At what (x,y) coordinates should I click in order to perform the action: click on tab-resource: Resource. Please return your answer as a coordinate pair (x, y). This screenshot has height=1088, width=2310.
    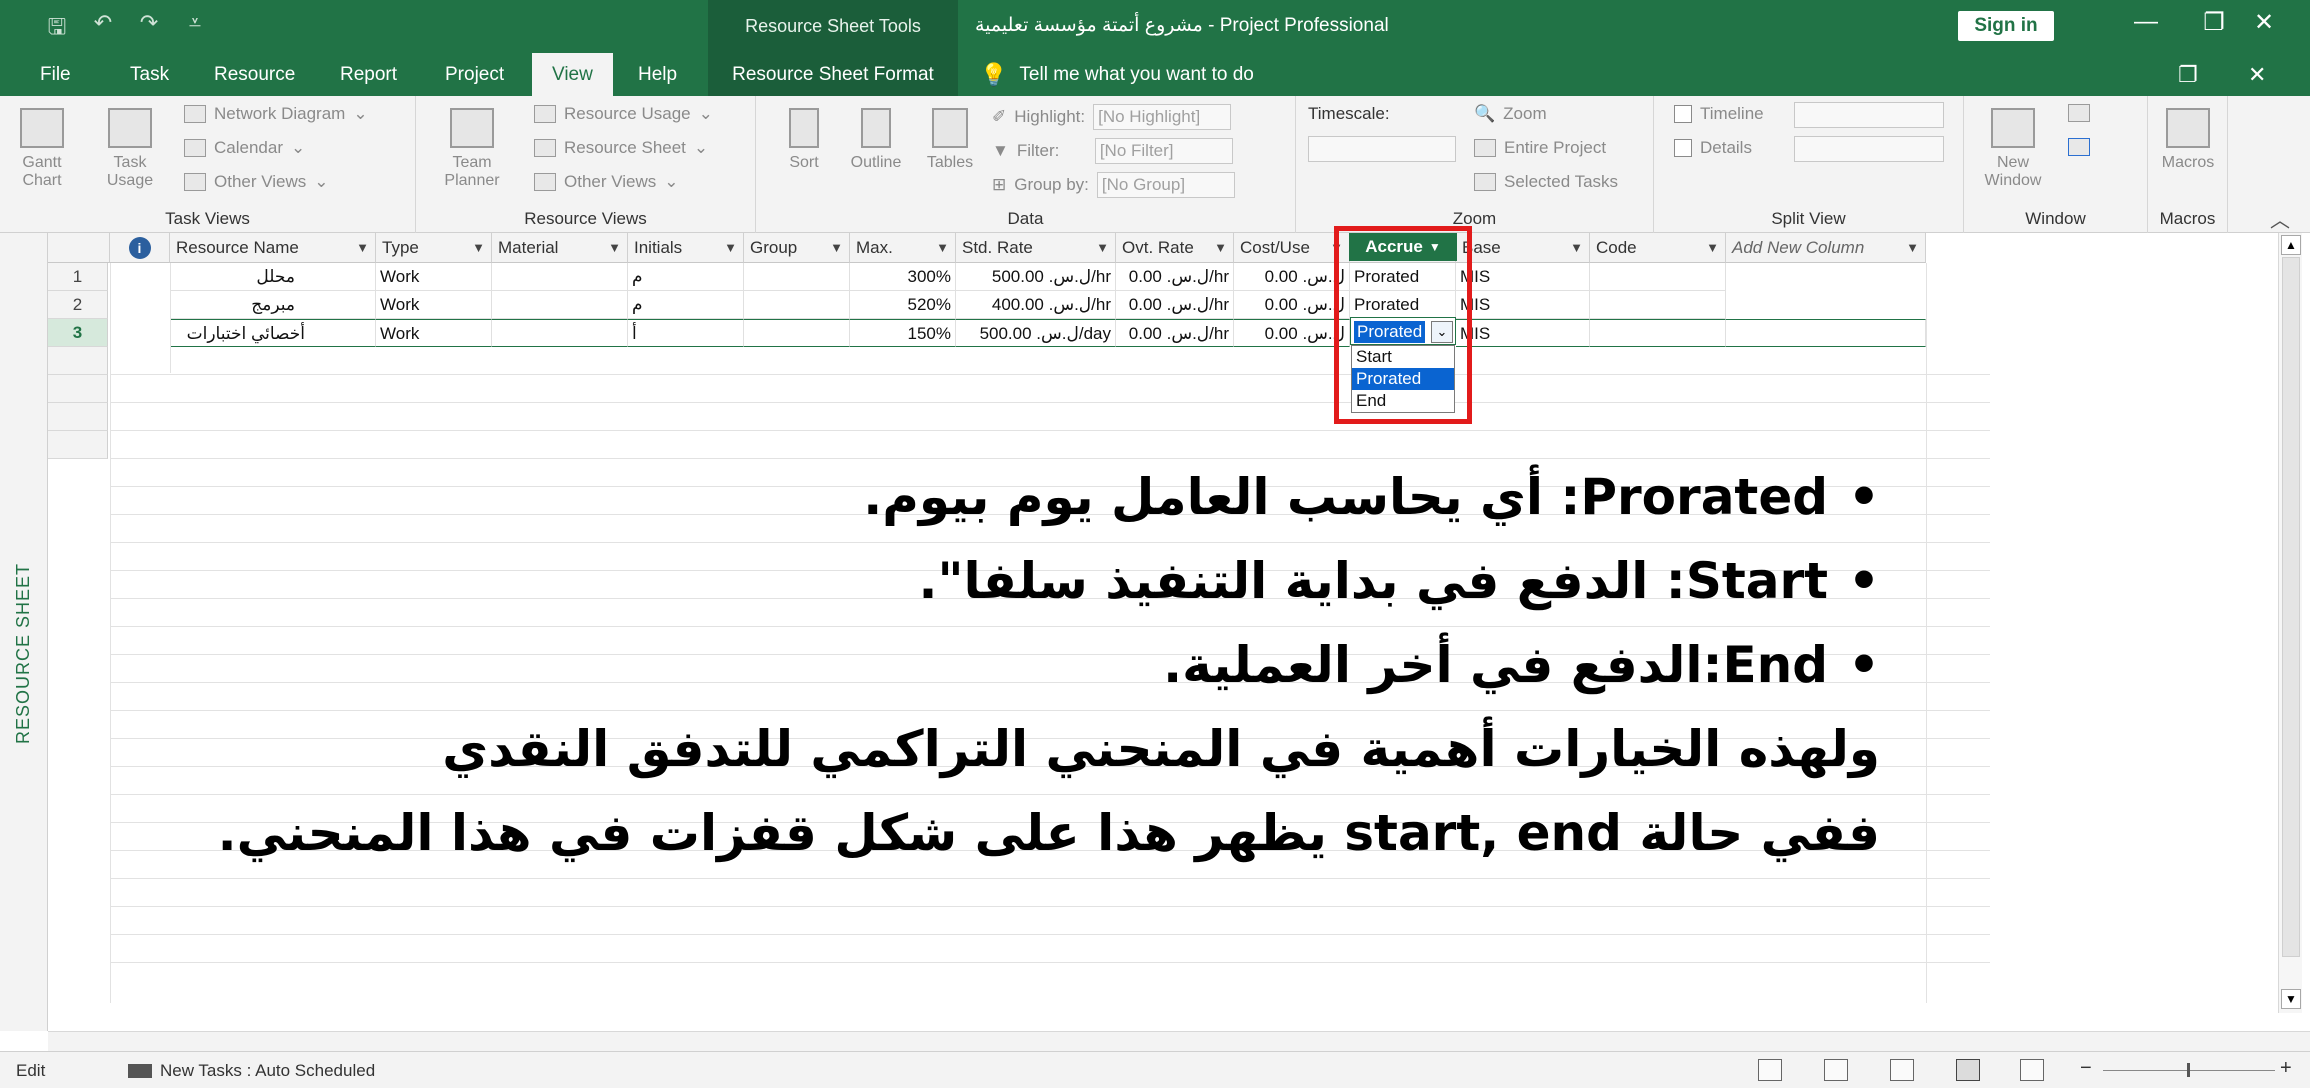
    Looking at the image, I should click on (254, 74).